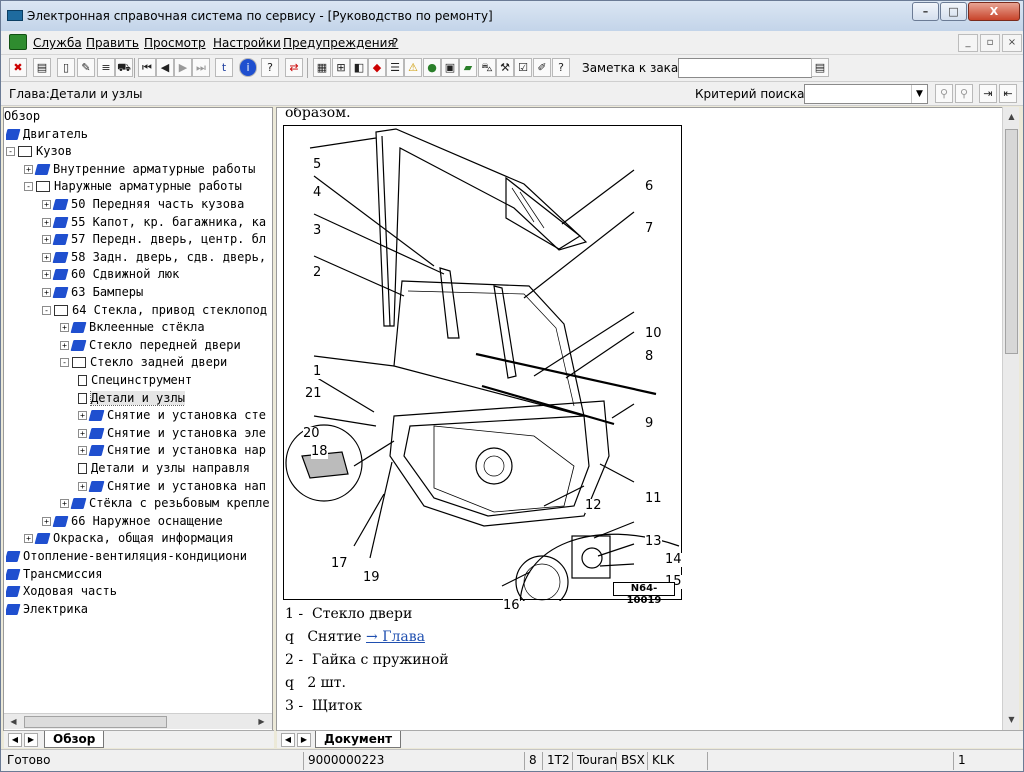 The height and width of the screenshot is (772, 1024). I want to click on search-icon: ⚲, so click(944, 93).